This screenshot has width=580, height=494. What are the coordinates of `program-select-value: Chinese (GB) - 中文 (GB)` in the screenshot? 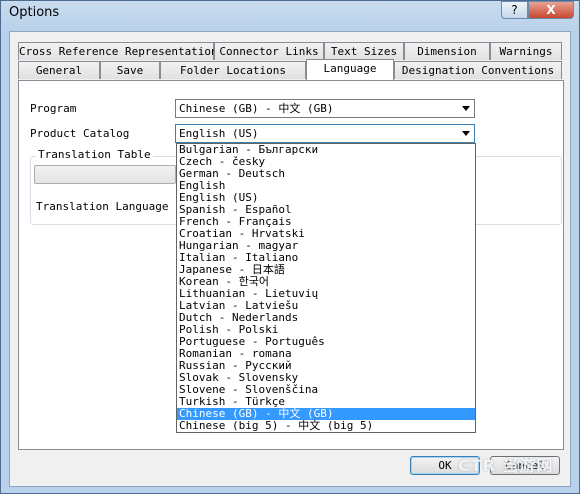 It's located at (256, 108).